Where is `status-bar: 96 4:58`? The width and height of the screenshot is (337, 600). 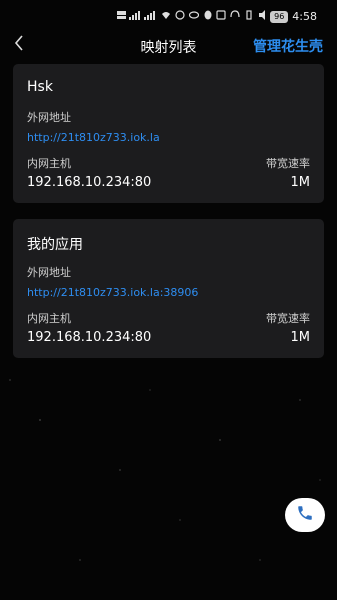
status-bar: 96 4:58 is located at coordinates (168, 17).